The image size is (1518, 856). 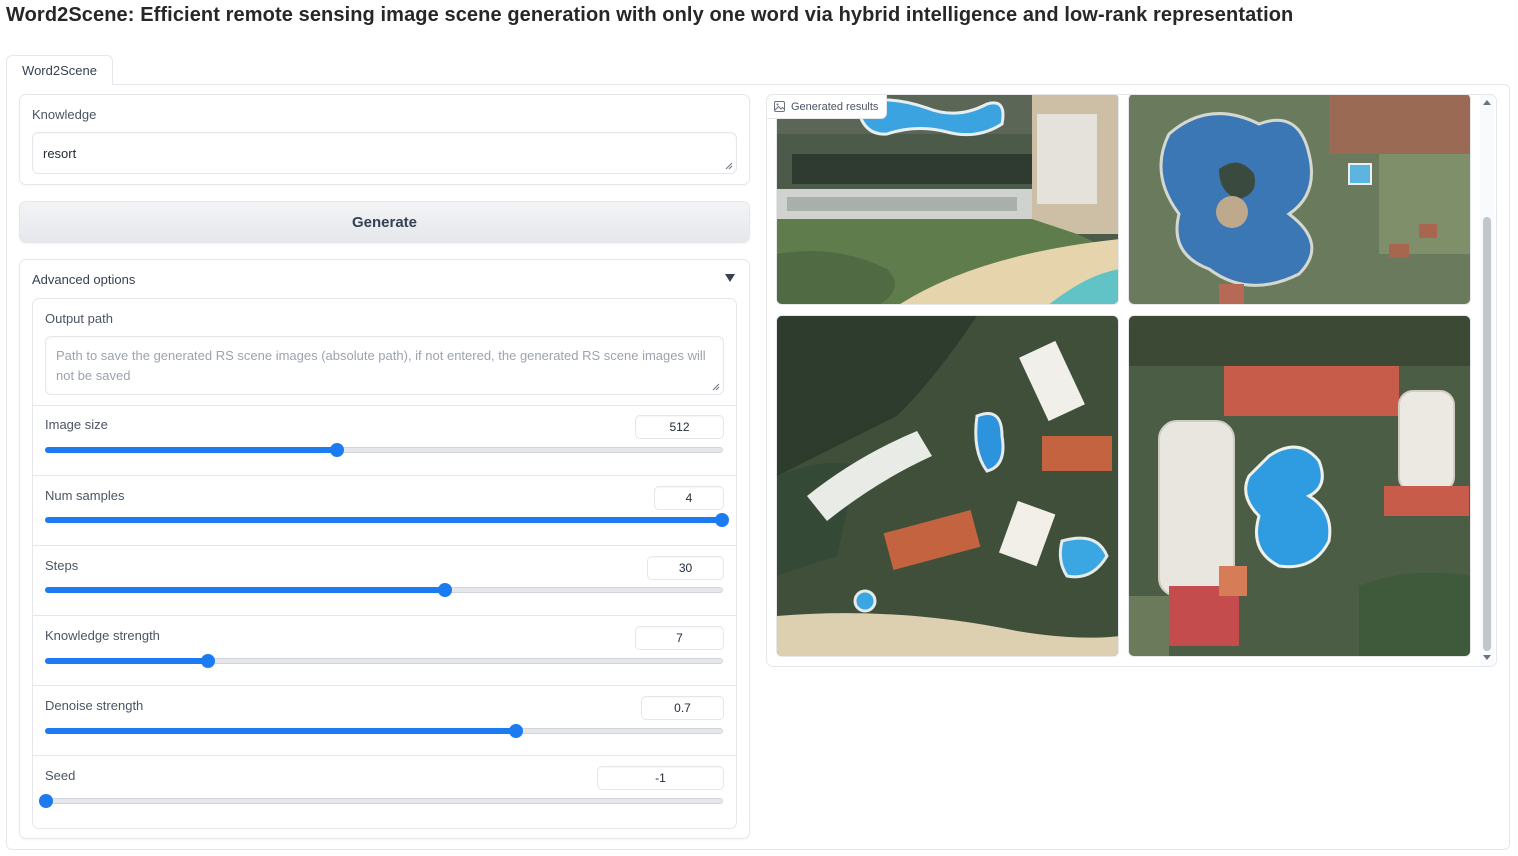 What do you see at coordinates (1487, 657) in the screenshot?
I see `scroll-down-icon` at bounding box center [1487, 657].